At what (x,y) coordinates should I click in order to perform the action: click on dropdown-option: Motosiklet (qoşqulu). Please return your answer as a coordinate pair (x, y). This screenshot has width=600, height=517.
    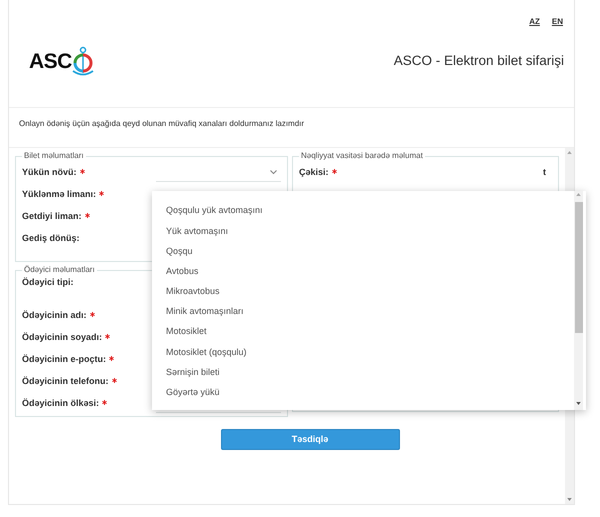
    Looking at the image, I should click on (206, 352).